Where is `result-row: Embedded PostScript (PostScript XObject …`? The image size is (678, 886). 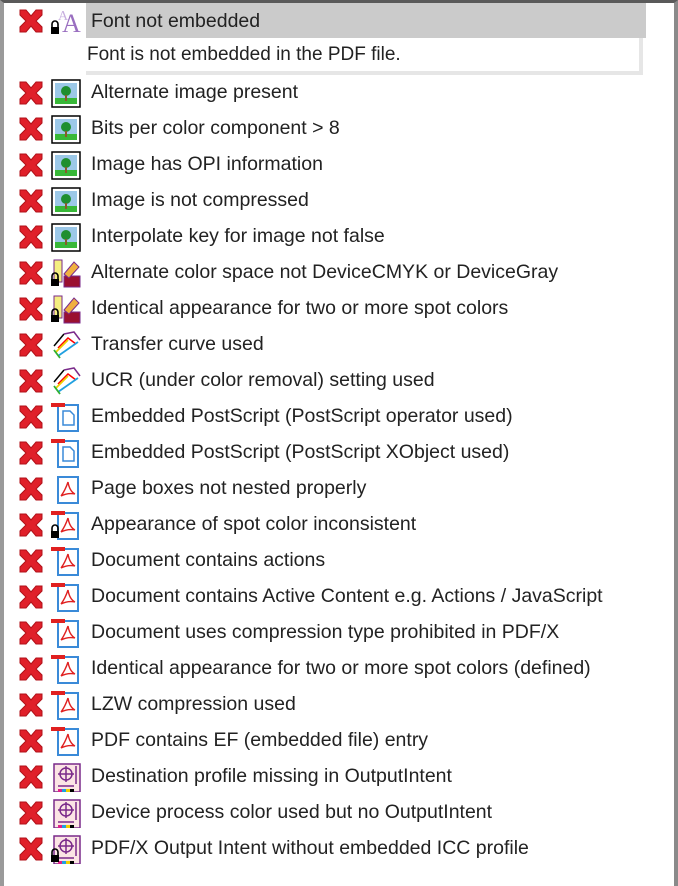
result-row: Embedded PostScript (PostScript XObject … is located at coordinates (339, 452).